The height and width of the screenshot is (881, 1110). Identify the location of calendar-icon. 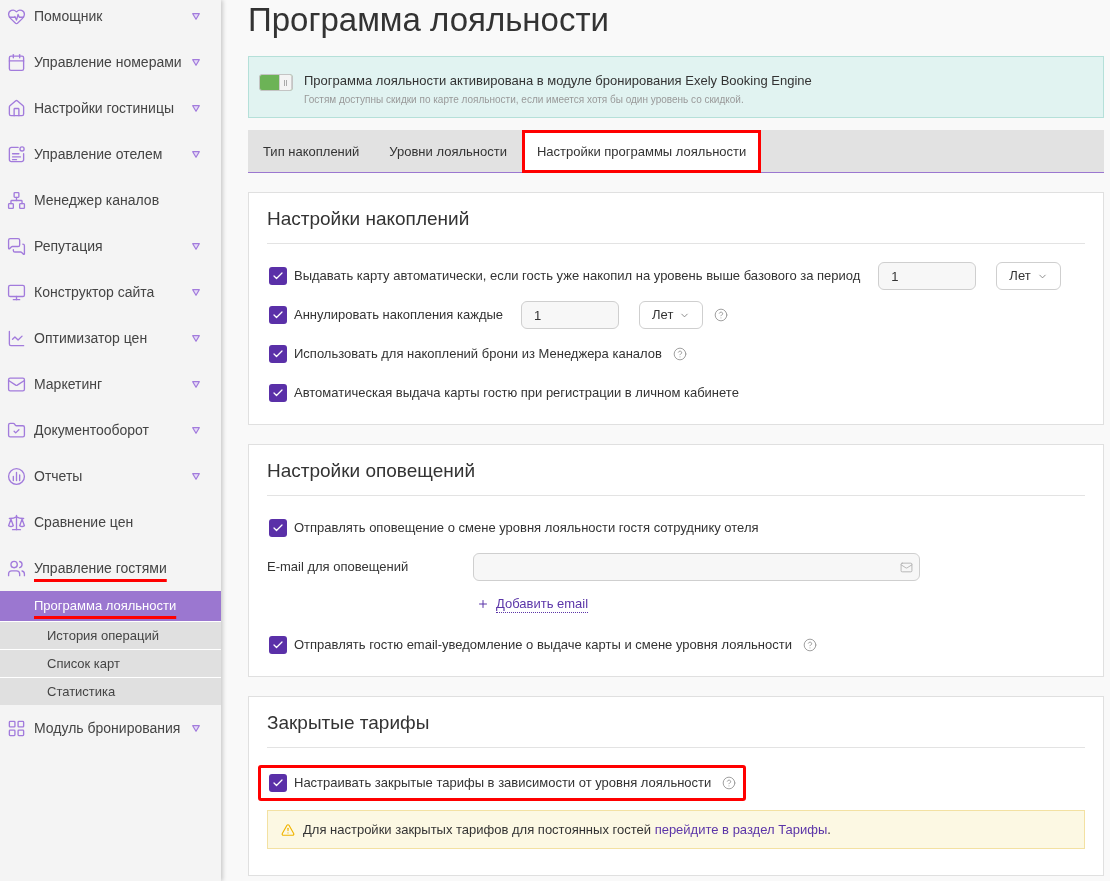
(16, 62).